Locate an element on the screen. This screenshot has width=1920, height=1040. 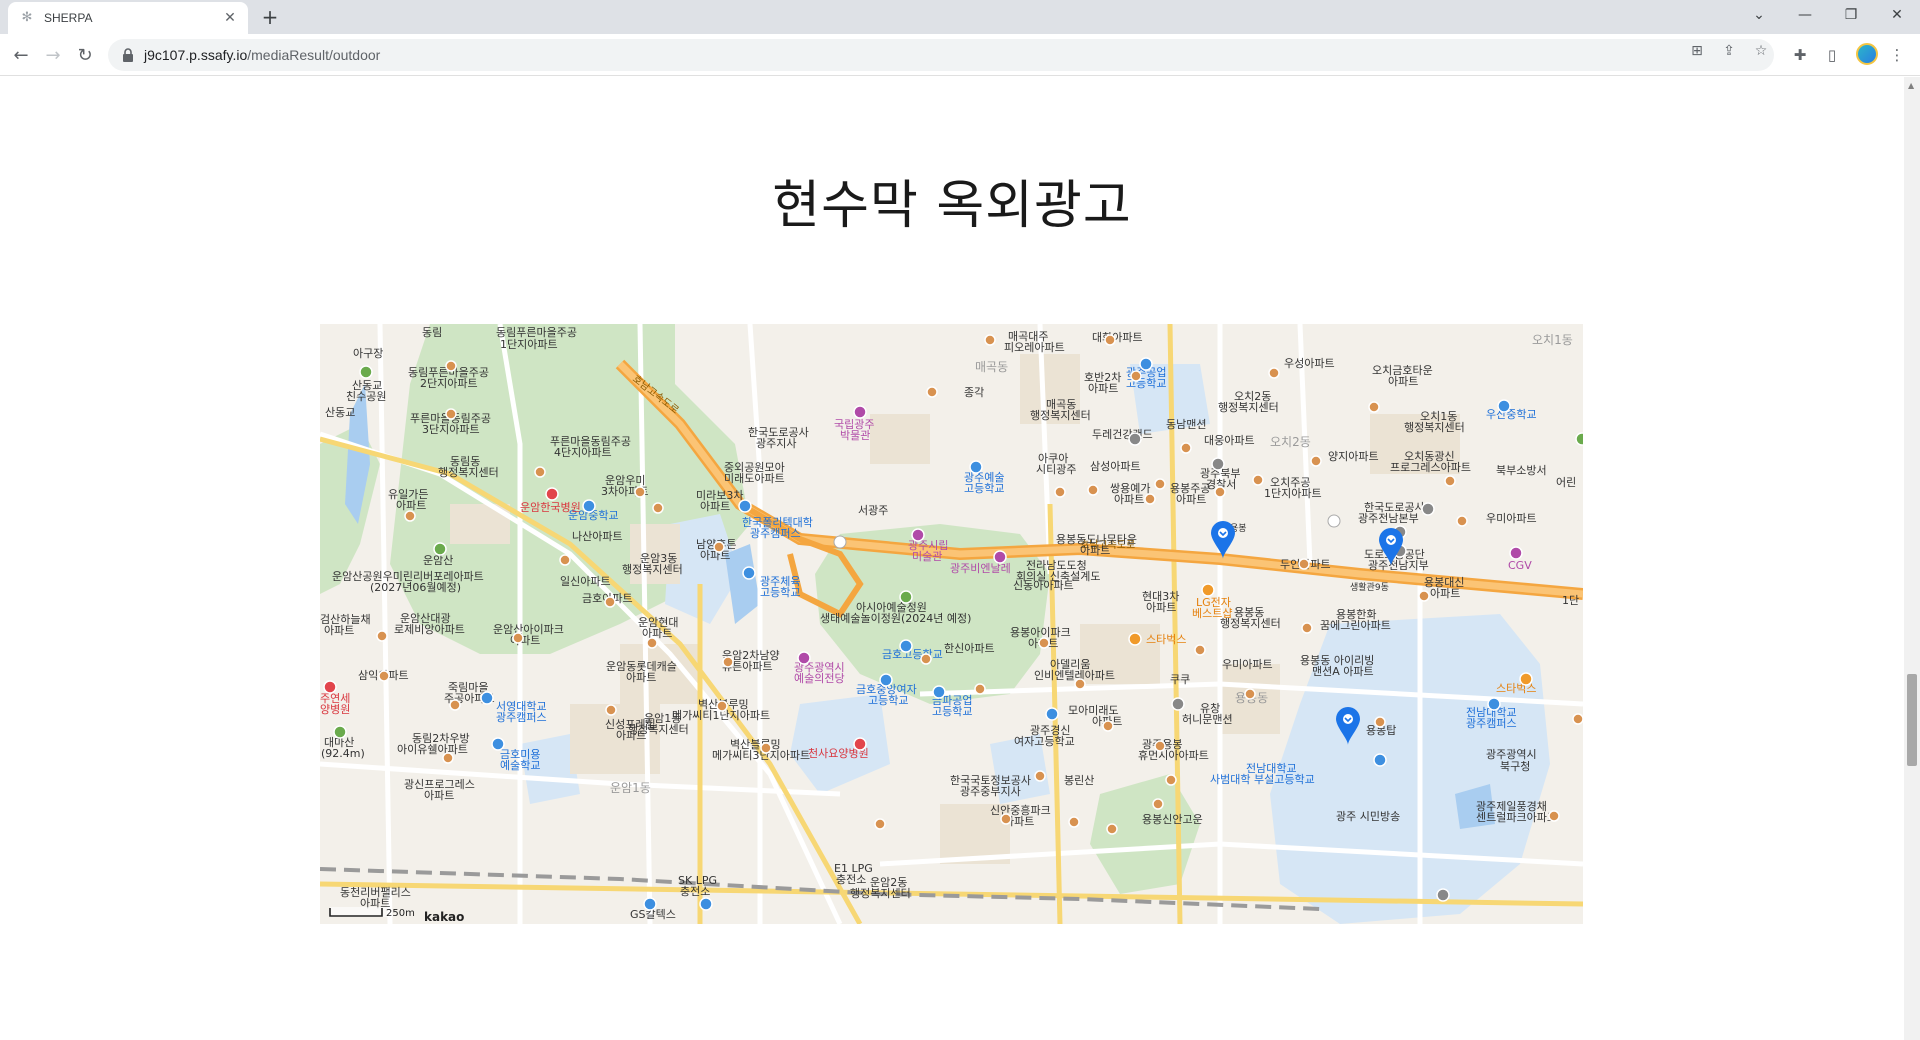
lock-icon is located at coordinates (128, 55).